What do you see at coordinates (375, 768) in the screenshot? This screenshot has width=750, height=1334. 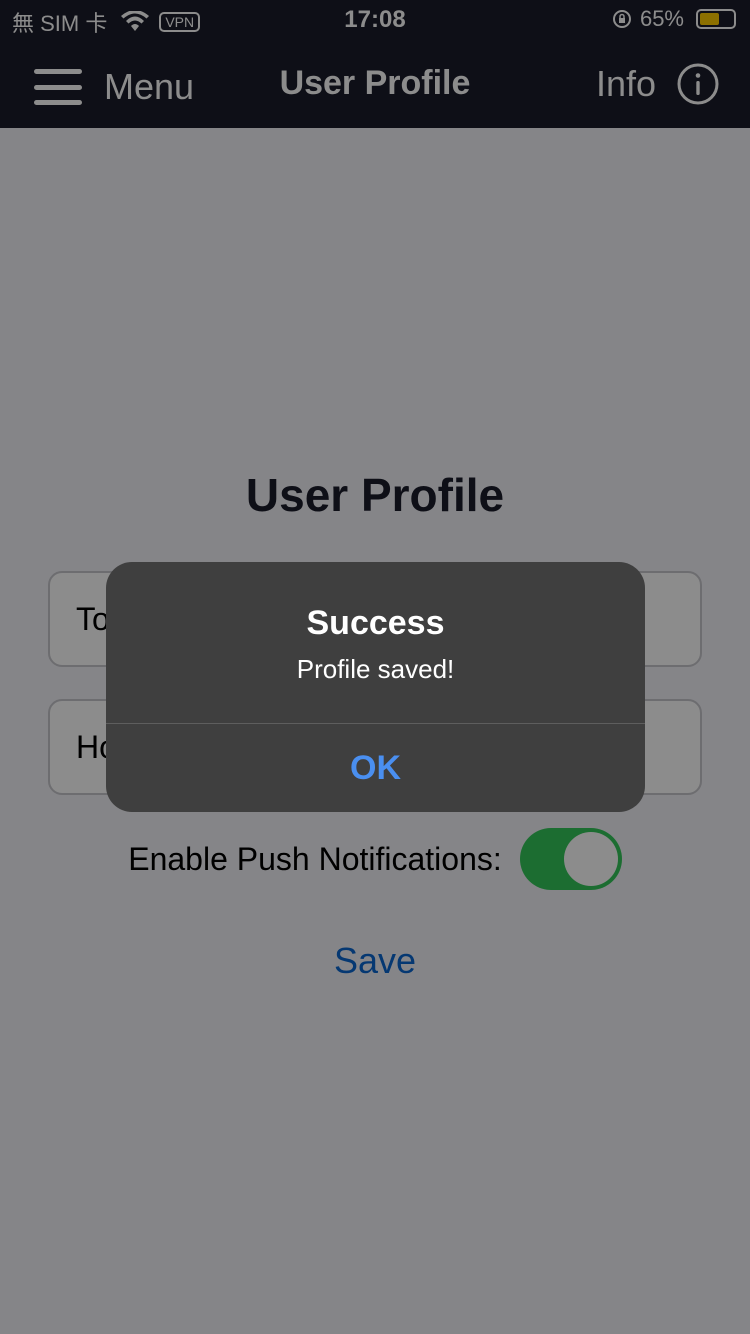 I see `alert-ok-button: OK` at bounding box center [375, 768].